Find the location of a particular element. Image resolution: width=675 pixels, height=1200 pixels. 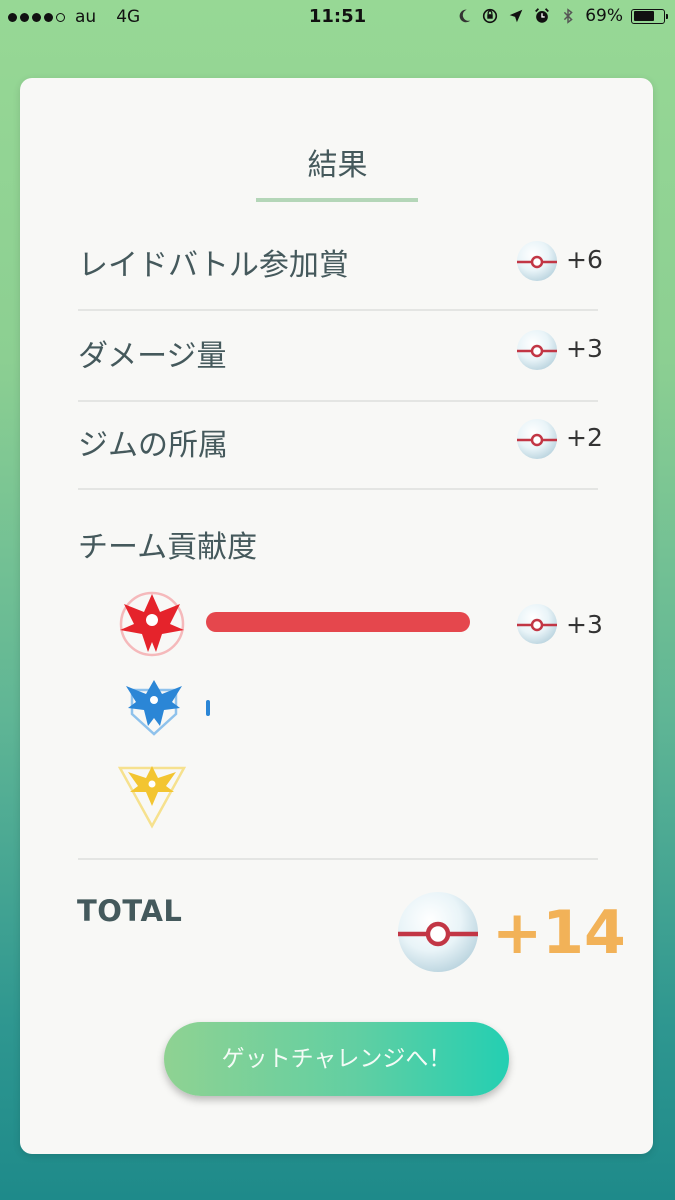

team-valor-icon is located at coordinates (152, 624).